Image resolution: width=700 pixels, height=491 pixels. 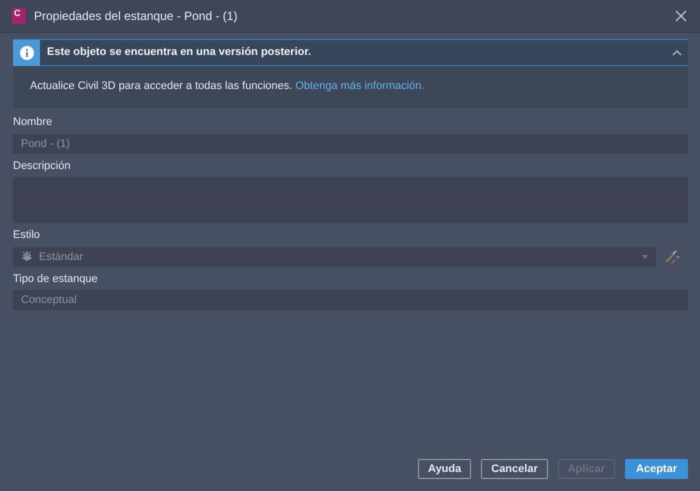 I want to click on layers-icon, so click(x=27, y=256).